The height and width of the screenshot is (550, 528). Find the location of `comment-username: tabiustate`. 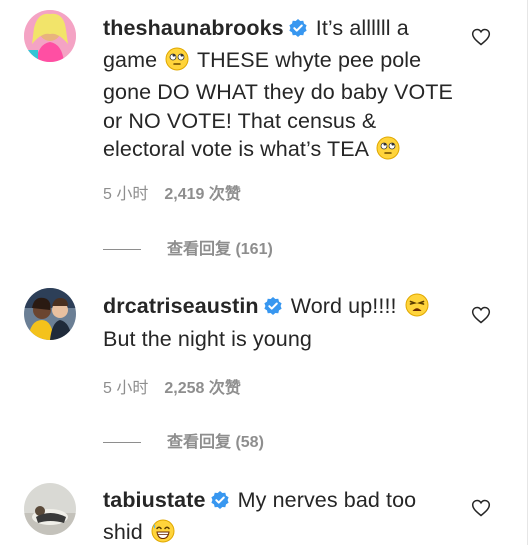

comment-username: tabiustate is located at coordinates (154, 500).